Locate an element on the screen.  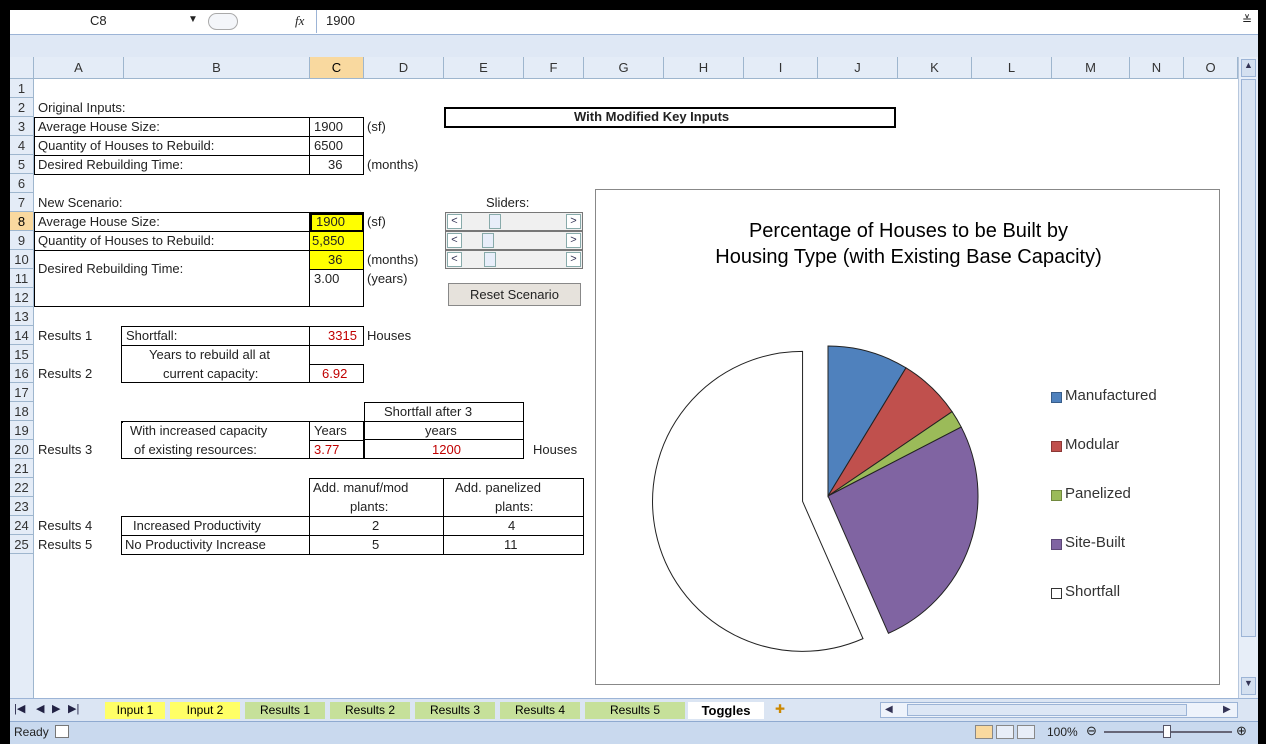
house-size-slider: < > is located at coordinates (514, 221).